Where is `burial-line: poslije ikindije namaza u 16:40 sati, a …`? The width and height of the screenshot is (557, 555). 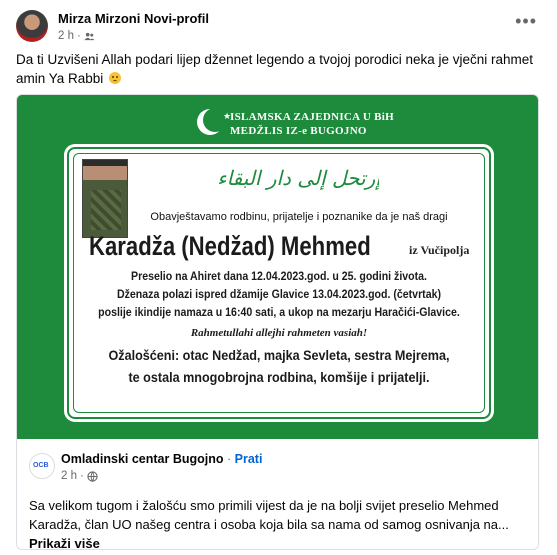 burial-line: poslije ikindije namaza u 16:40 sati, a … is located at coordinates (279, 313).